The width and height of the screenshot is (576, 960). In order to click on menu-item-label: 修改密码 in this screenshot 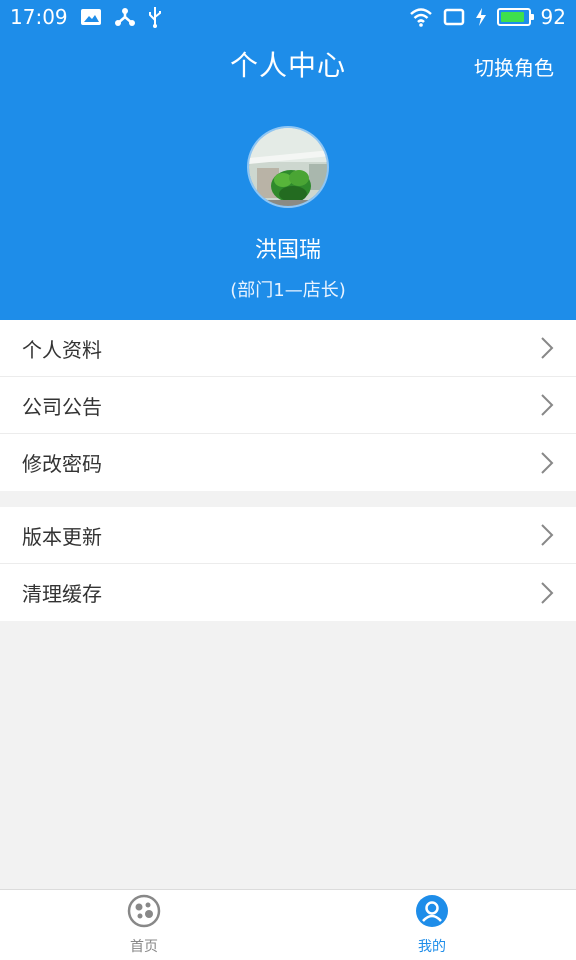, I will do `click(62, 464)`.